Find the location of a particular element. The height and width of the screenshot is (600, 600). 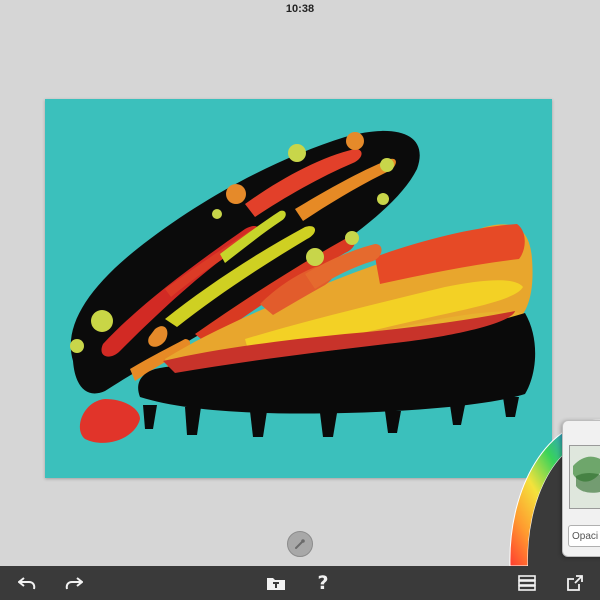

opacity-field: Opaci is located at coordinates (584, 536).